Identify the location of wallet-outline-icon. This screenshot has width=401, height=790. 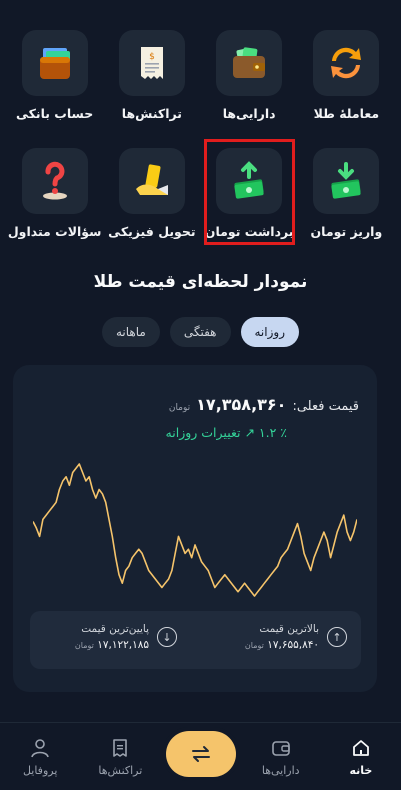
(280, 748).